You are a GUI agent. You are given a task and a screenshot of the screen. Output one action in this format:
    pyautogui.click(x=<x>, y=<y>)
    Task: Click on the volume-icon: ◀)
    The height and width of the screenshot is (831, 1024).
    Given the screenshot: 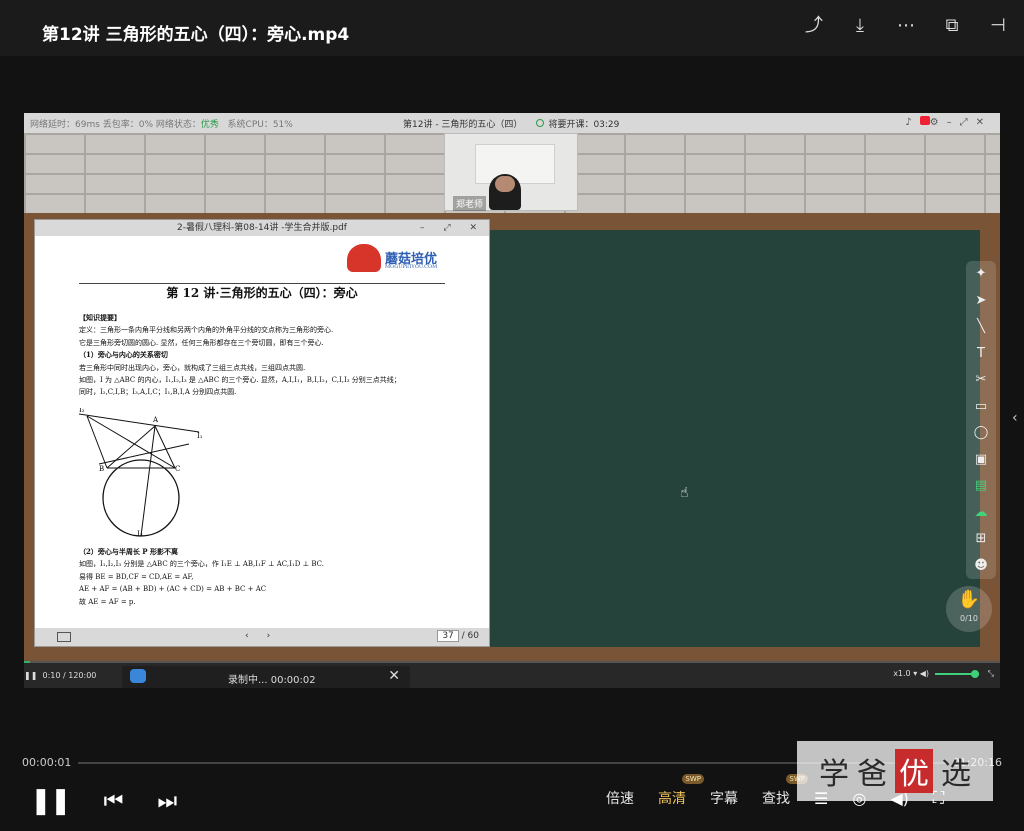 What is the action you would take?
    pyautogui.click(x=924, y=673)
    